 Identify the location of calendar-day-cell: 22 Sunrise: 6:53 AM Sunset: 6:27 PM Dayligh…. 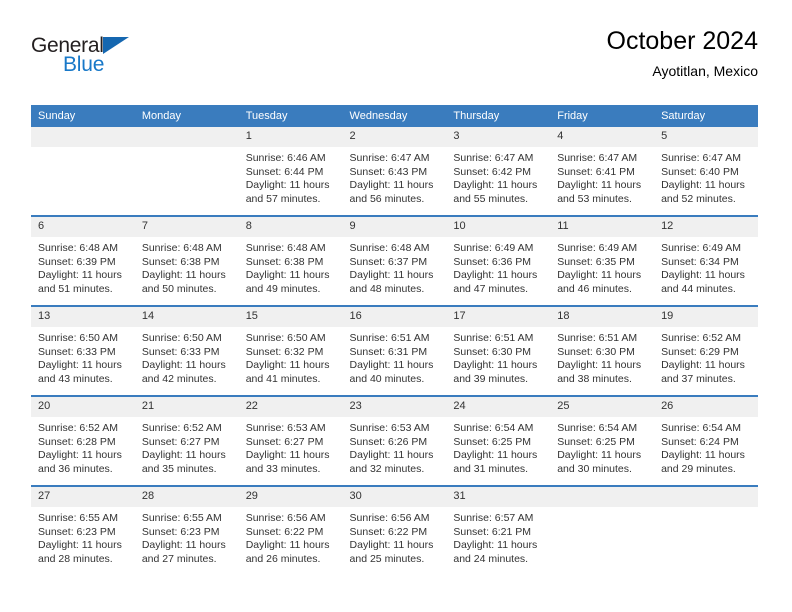
(290, 440).